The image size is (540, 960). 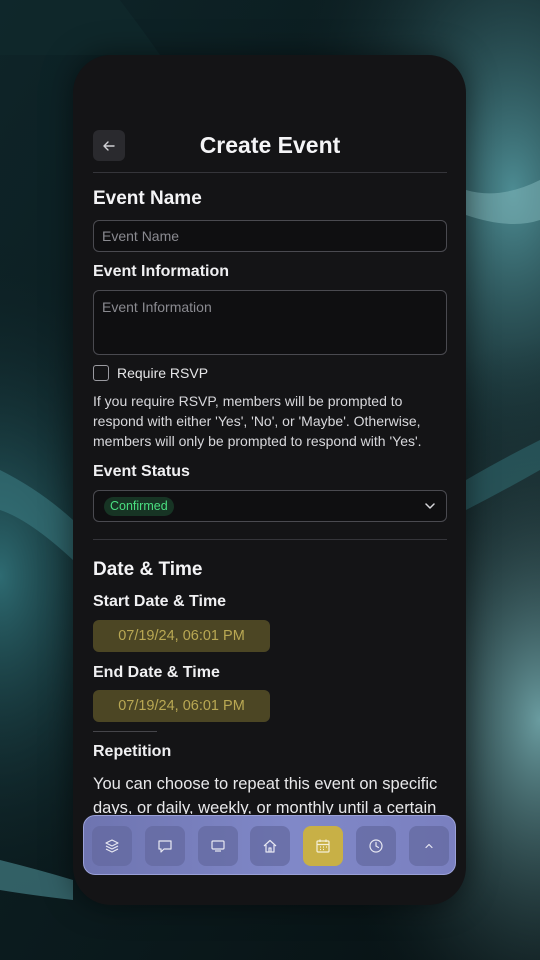 I want to click on monitor-icon, so click(x=218, y=846).